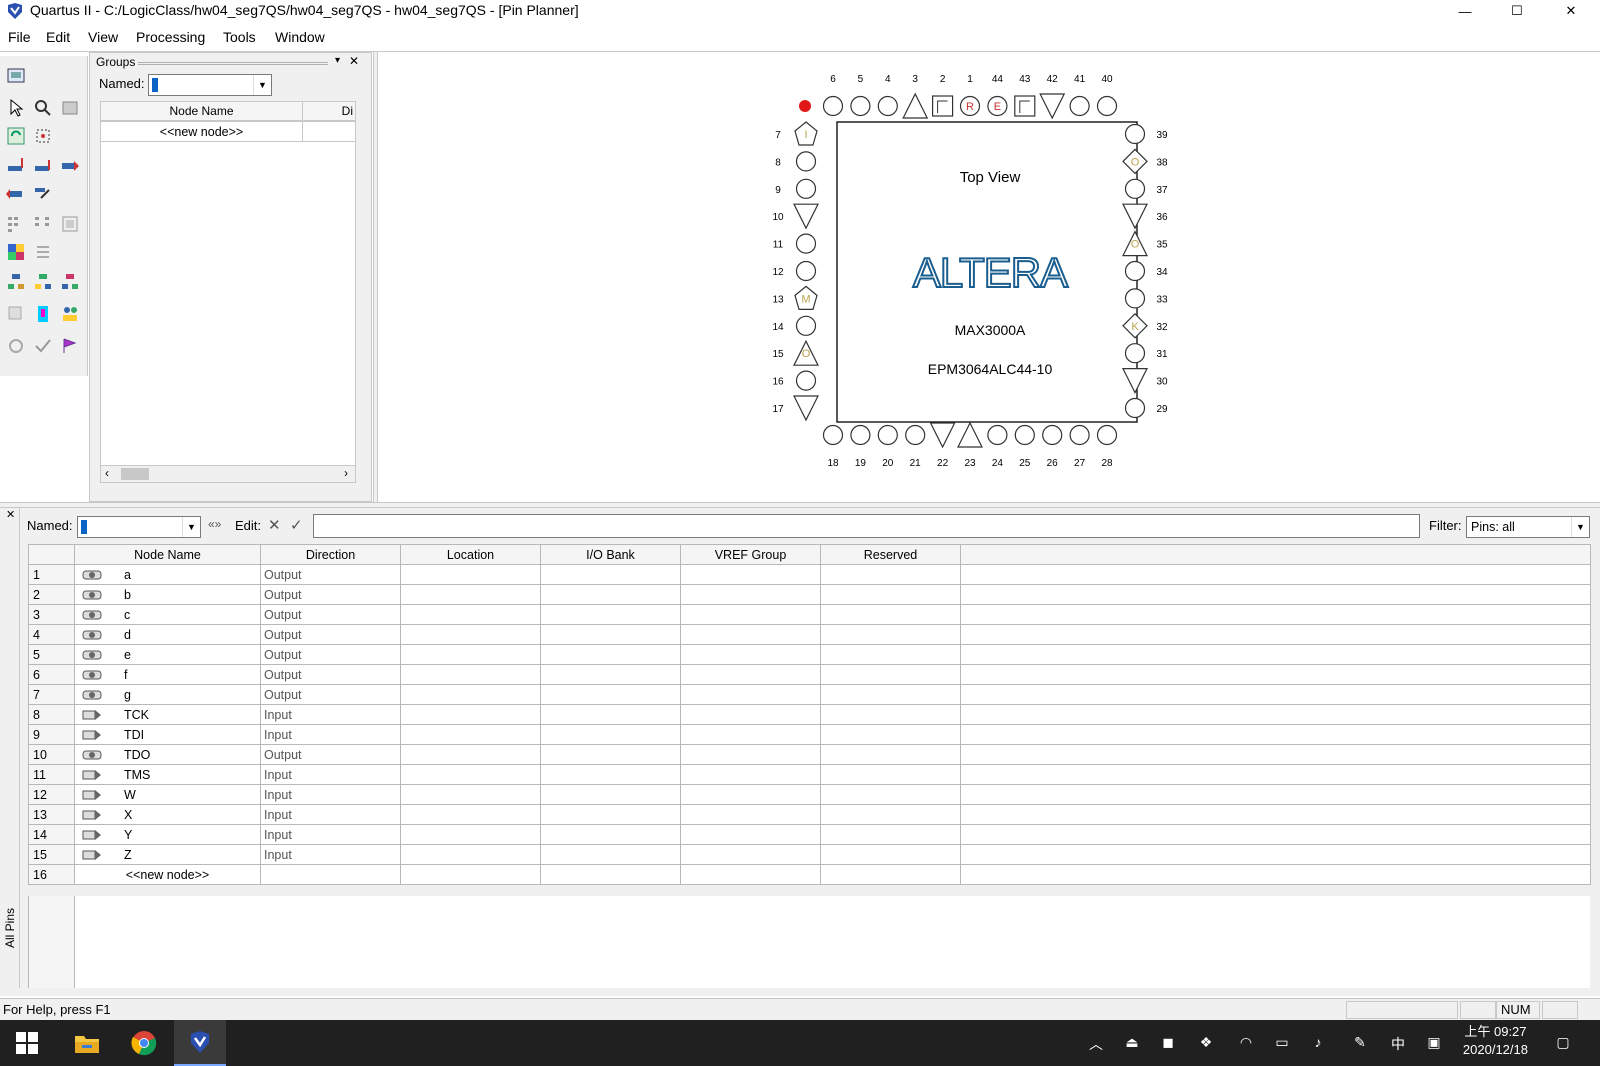  Describe the element at coordinates (1528, 527) in the screenshot. I see `filter-combo: Pins: all ▼` at that location.